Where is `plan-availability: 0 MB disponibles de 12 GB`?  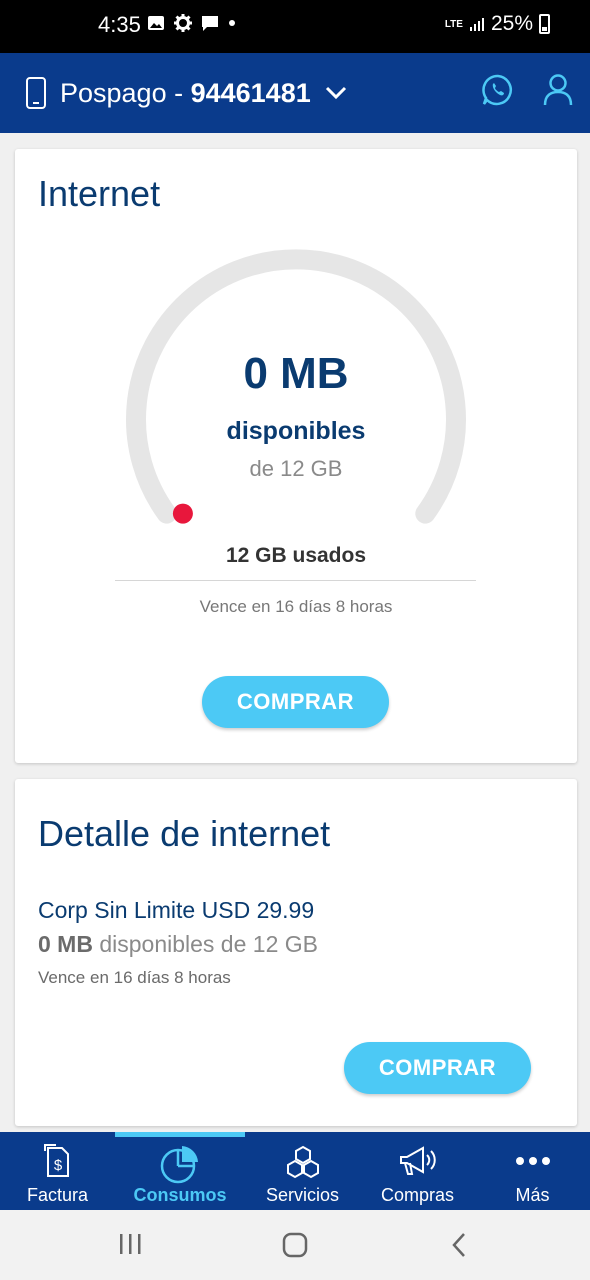 plan-availability: 0 MB disponibles de 12 GB is located at coordinates (178, 944).